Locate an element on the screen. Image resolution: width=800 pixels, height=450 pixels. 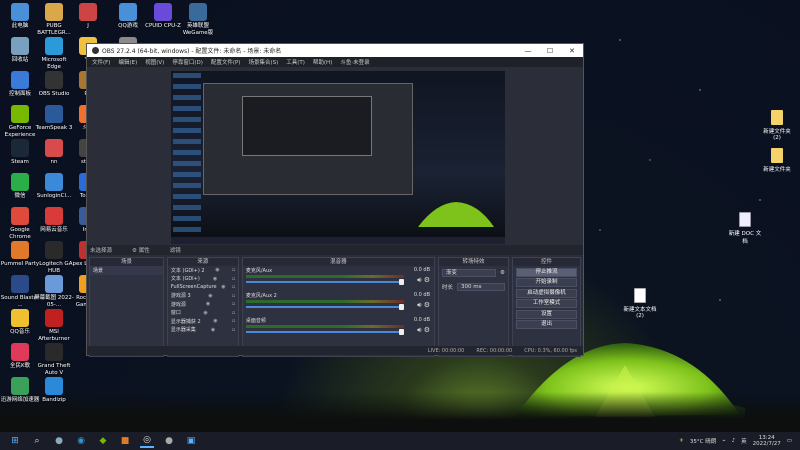
menu-item: 停靠窗口(D) is located at coordinates (187, 62).